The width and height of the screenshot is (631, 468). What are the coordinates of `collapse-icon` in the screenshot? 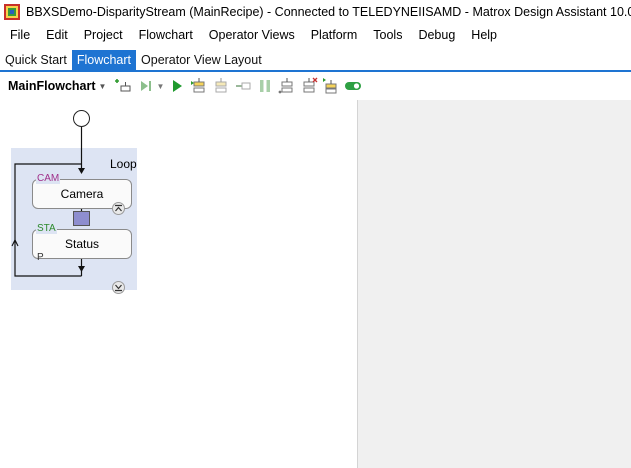 It's located at (118, 208).